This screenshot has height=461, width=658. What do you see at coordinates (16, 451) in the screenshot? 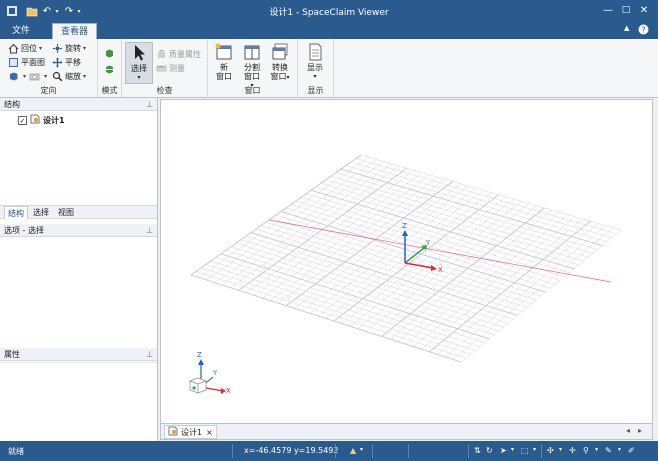
I see `status-text: 就绪` at bounding box center [16, 451].